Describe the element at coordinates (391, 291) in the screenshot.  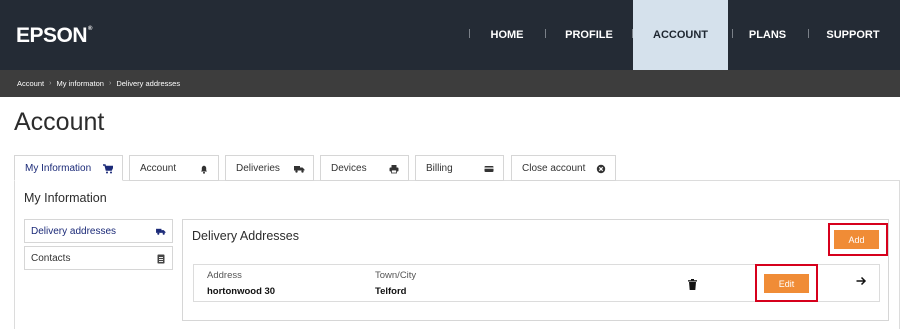
I see `town-value: Telford` at that location.